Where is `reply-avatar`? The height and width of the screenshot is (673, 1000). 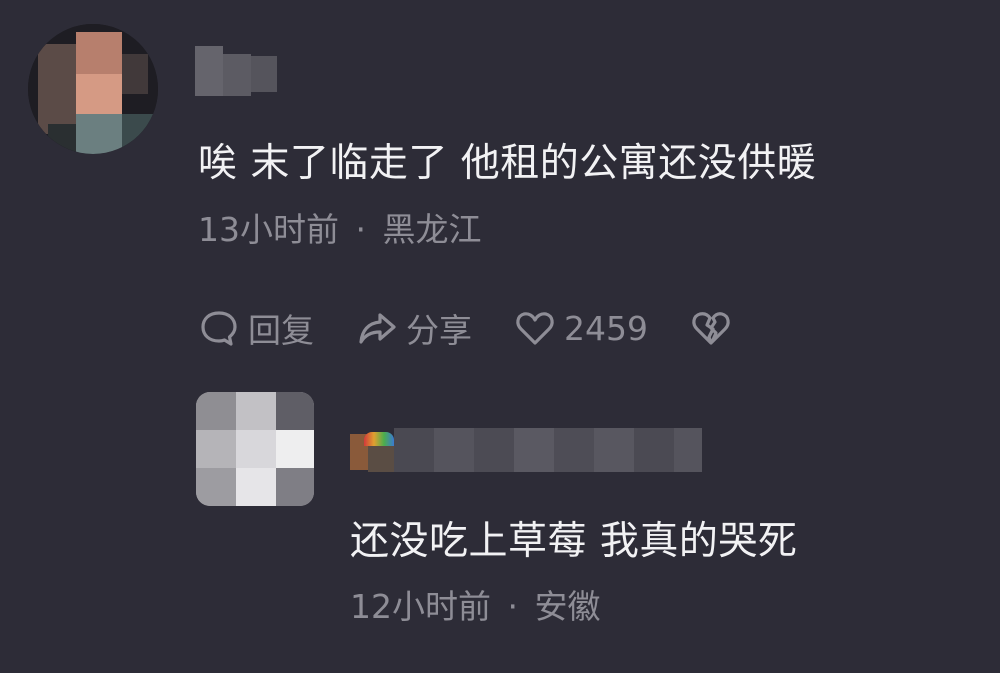 reply-avatar is located at coordinates (255, 449).